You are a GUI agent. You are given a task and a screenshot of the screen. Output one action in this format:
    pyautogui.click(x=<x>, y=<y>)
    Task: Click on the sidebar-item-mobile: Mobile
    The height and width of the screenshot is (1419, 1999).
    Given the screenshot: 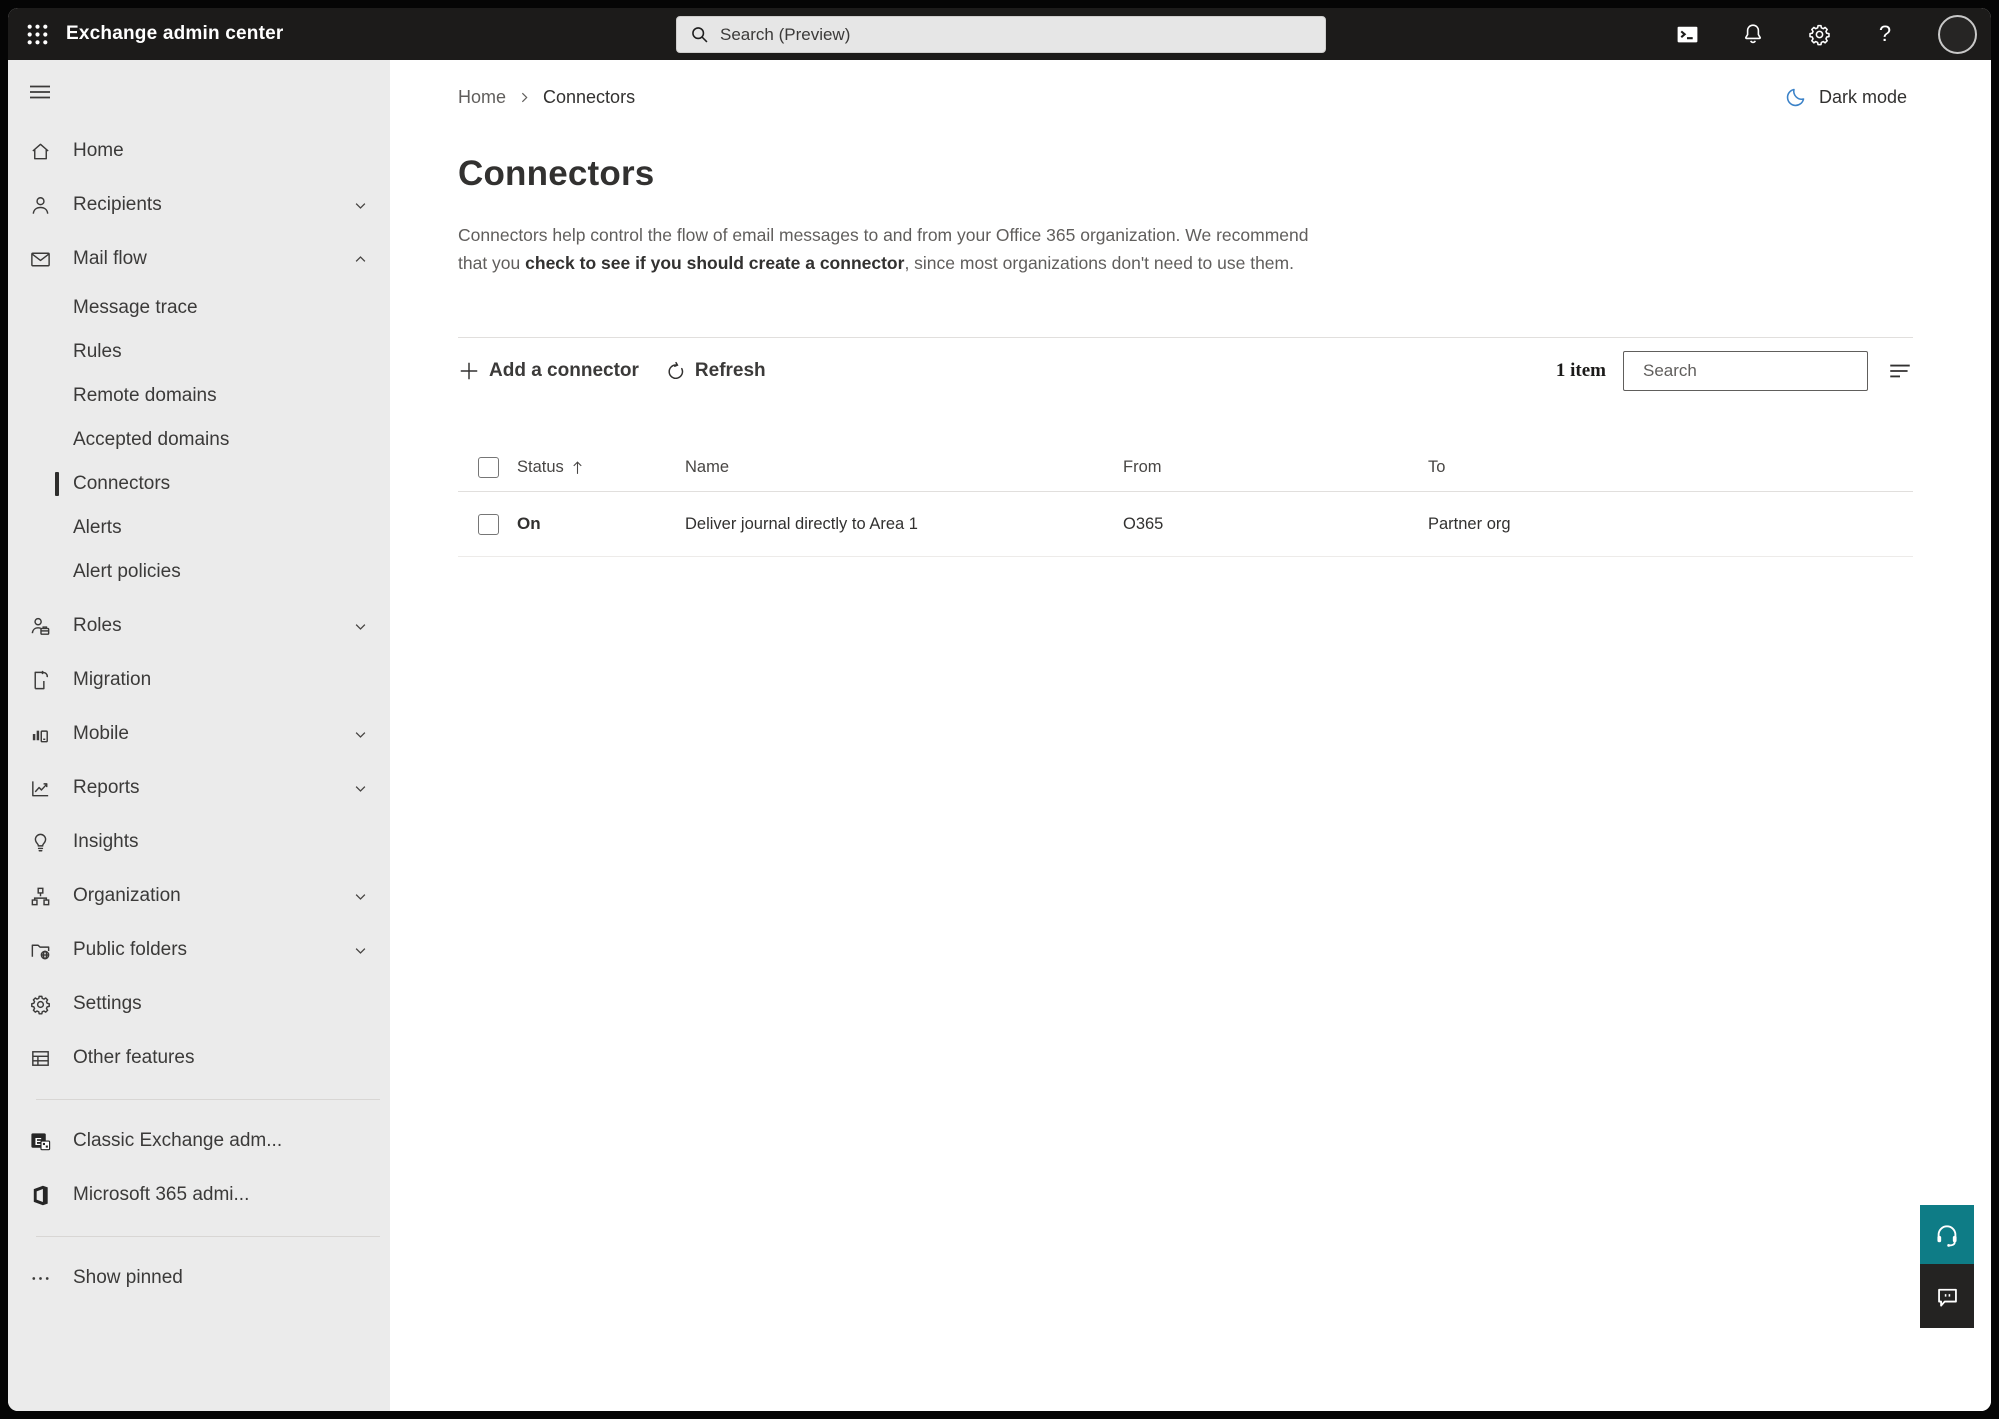 What is the action you would take?
    pyautogui.click(x=199, y=734)
    